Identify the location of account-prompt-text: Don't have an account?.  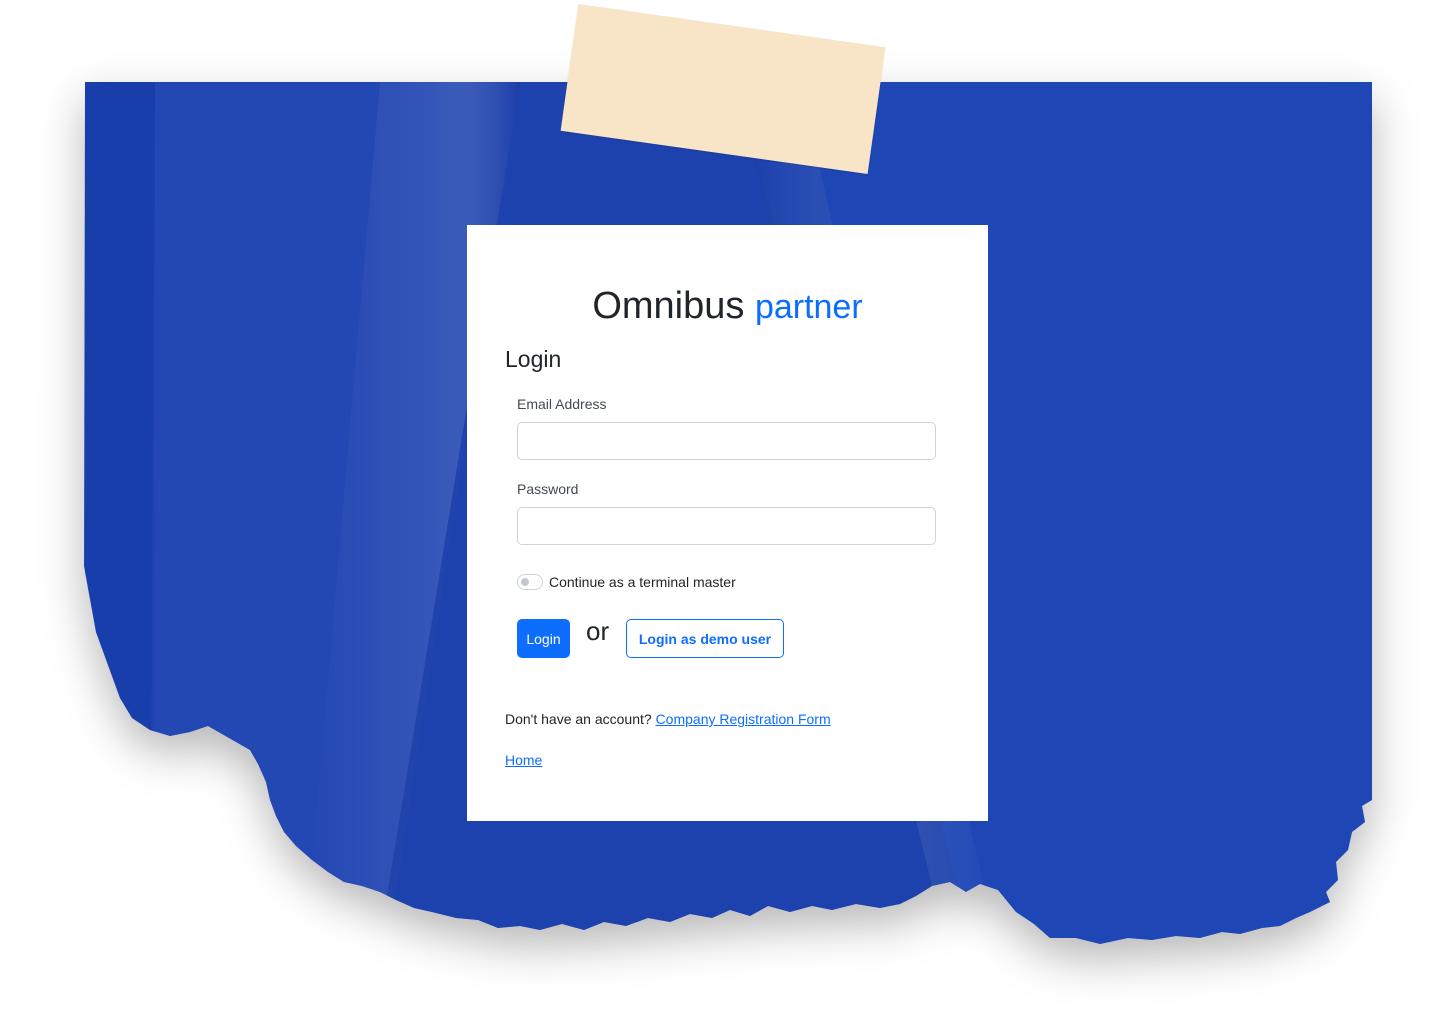
(578, 719).